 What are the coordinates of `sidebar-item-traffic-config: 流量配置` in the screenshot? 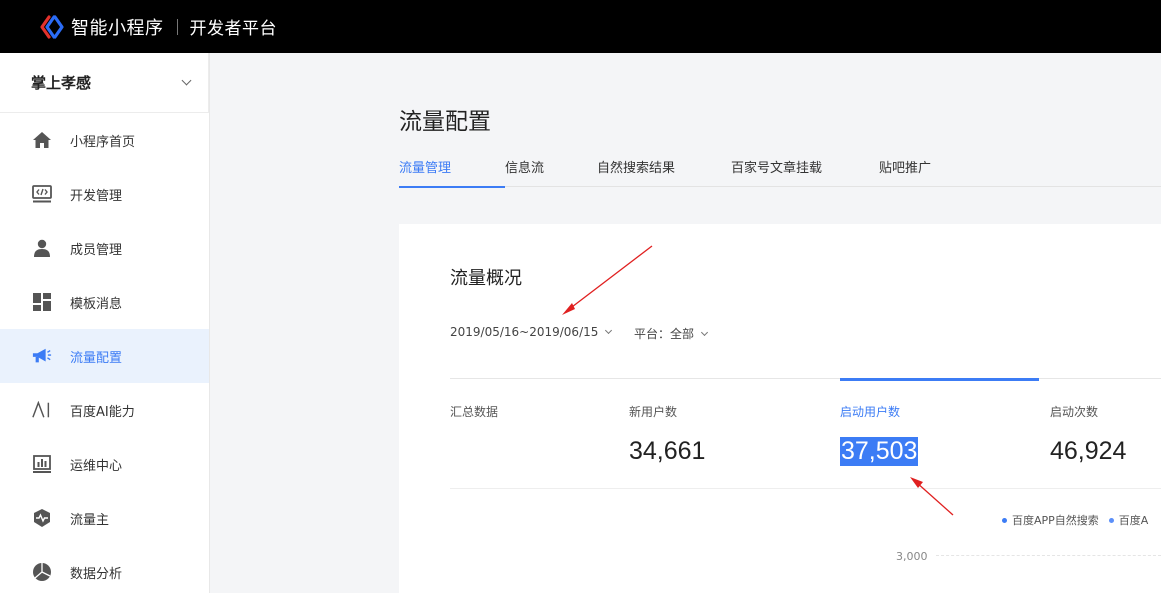 It's located at (104, 356).